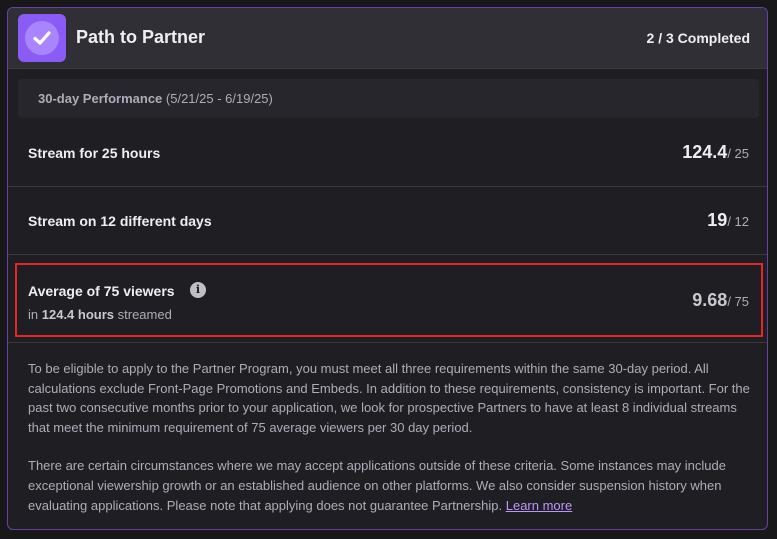 This screenshot has width=777, height=539. What do you see at coordinates (387, 153) in the screenshot?
I see `requirement-row-hours: Stream for 25 hours 124.4/ 25` at bounding box center [387, 153].